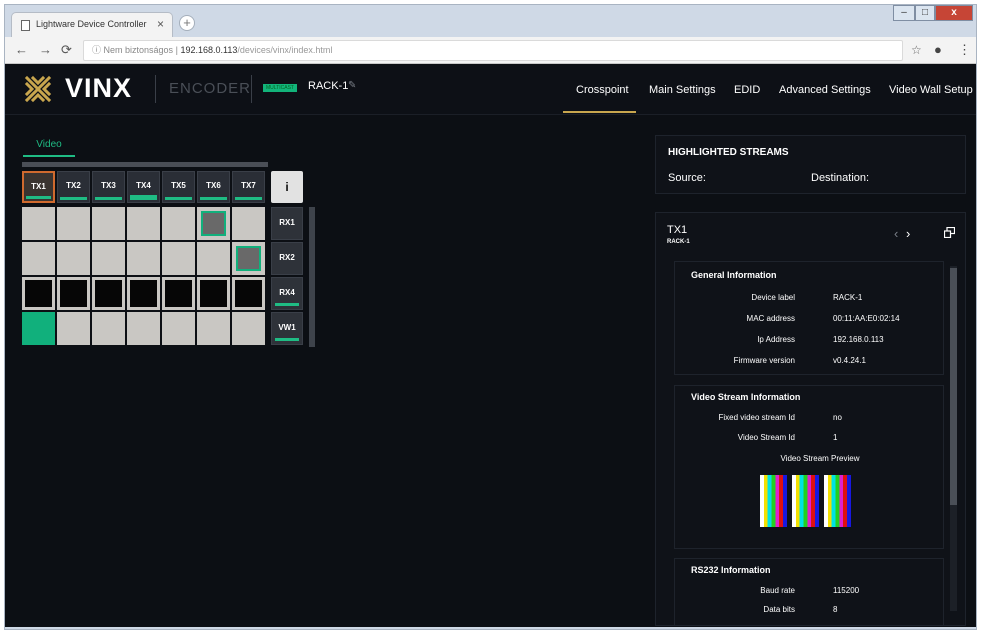  What do you see at coordinates (931, 90) in the screenshot?
I see `menu-video-wall-setup: Video Wall Setup` at bounding box center [931, 90].